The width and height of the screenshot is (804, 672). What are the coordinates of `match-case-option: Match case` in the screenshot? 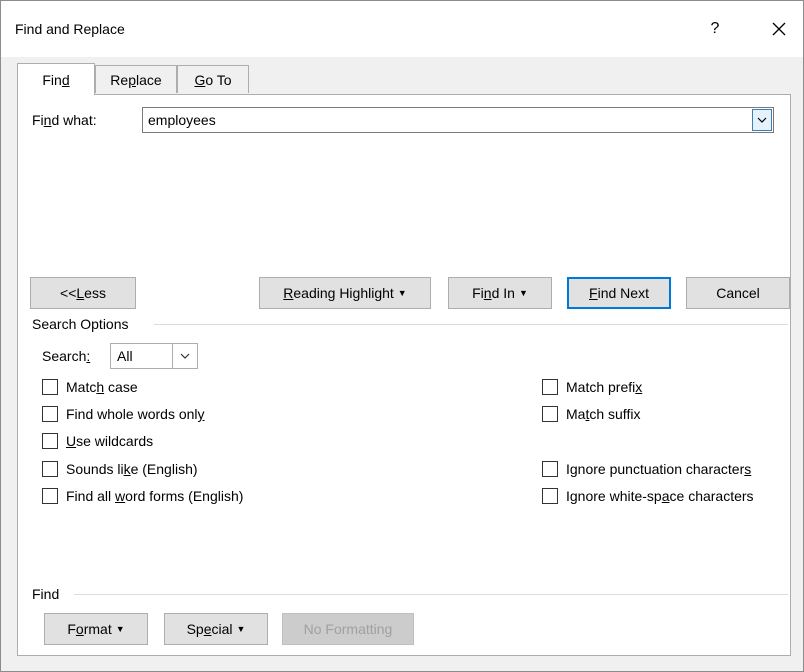 It's located at (90, 387).